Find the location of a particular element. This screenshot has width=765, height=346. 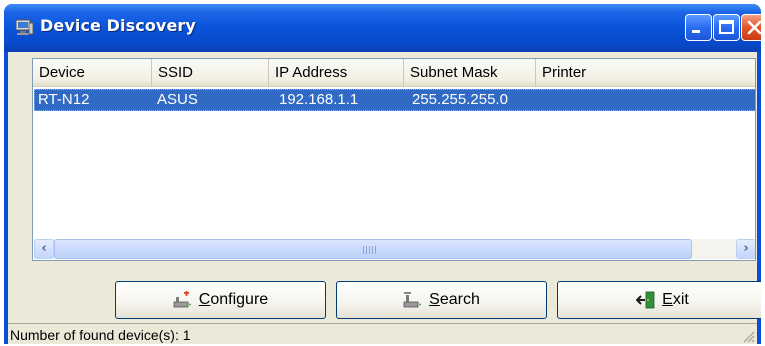

scroll-right-button: › is located at coordinates (745, 249).